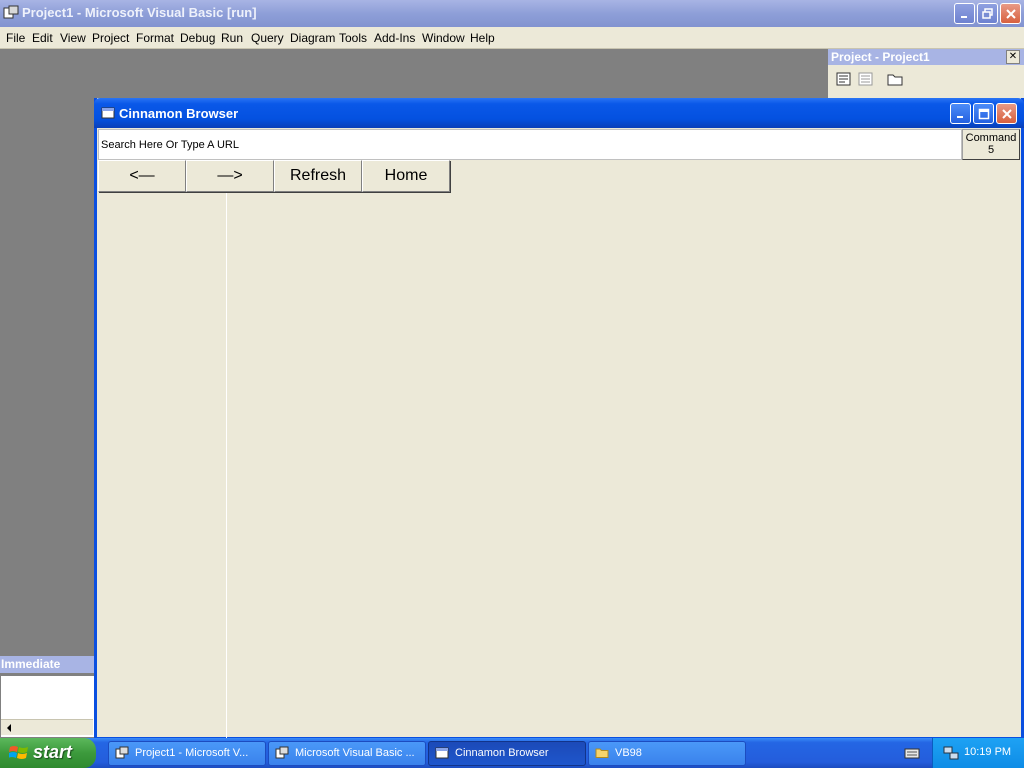 The height and width of the screenshot is (768, 1024). Describe the element at coordinates (47, 727) in the screenshot. I see `immediate-scrollbar` at that location.